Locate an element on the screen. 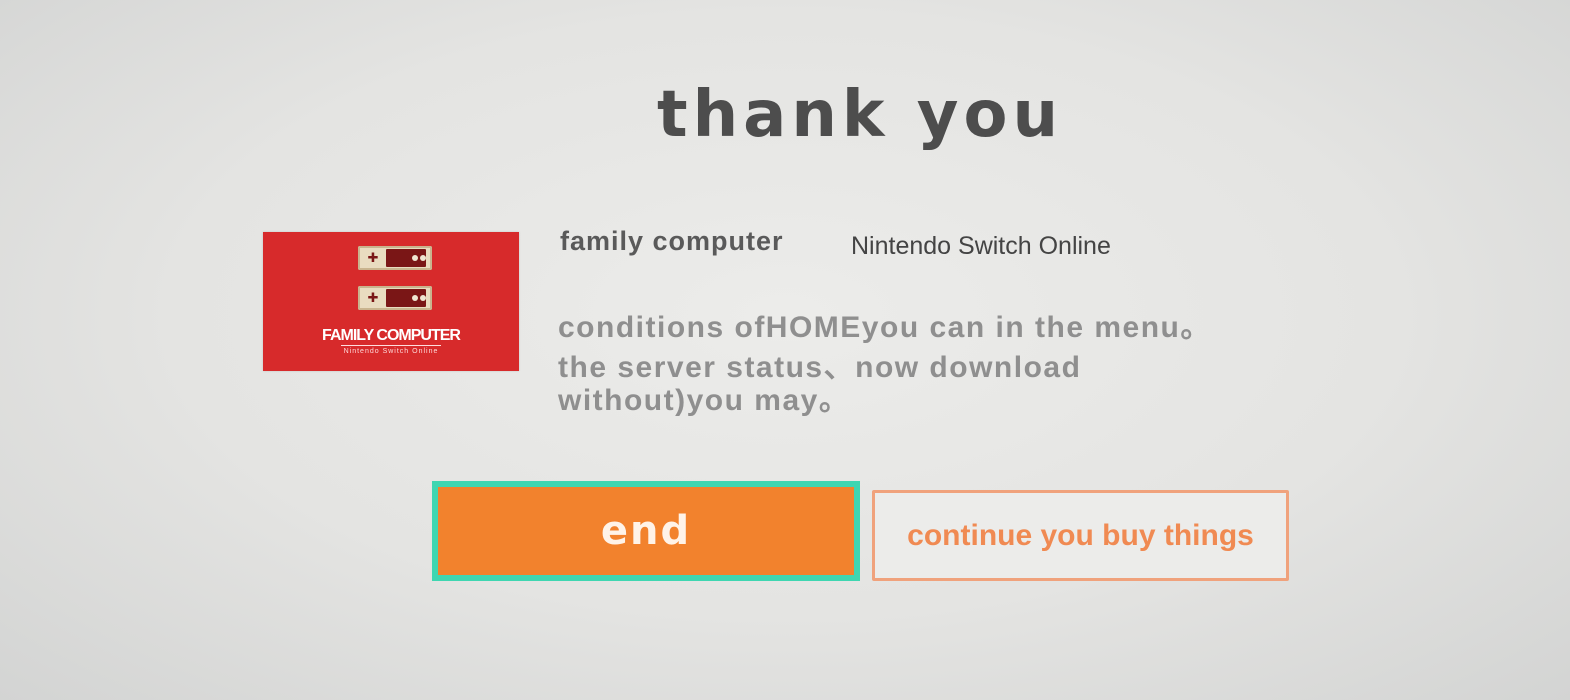  continue-shopping-button: continue you buy things is located at coordinates (1080, 535).